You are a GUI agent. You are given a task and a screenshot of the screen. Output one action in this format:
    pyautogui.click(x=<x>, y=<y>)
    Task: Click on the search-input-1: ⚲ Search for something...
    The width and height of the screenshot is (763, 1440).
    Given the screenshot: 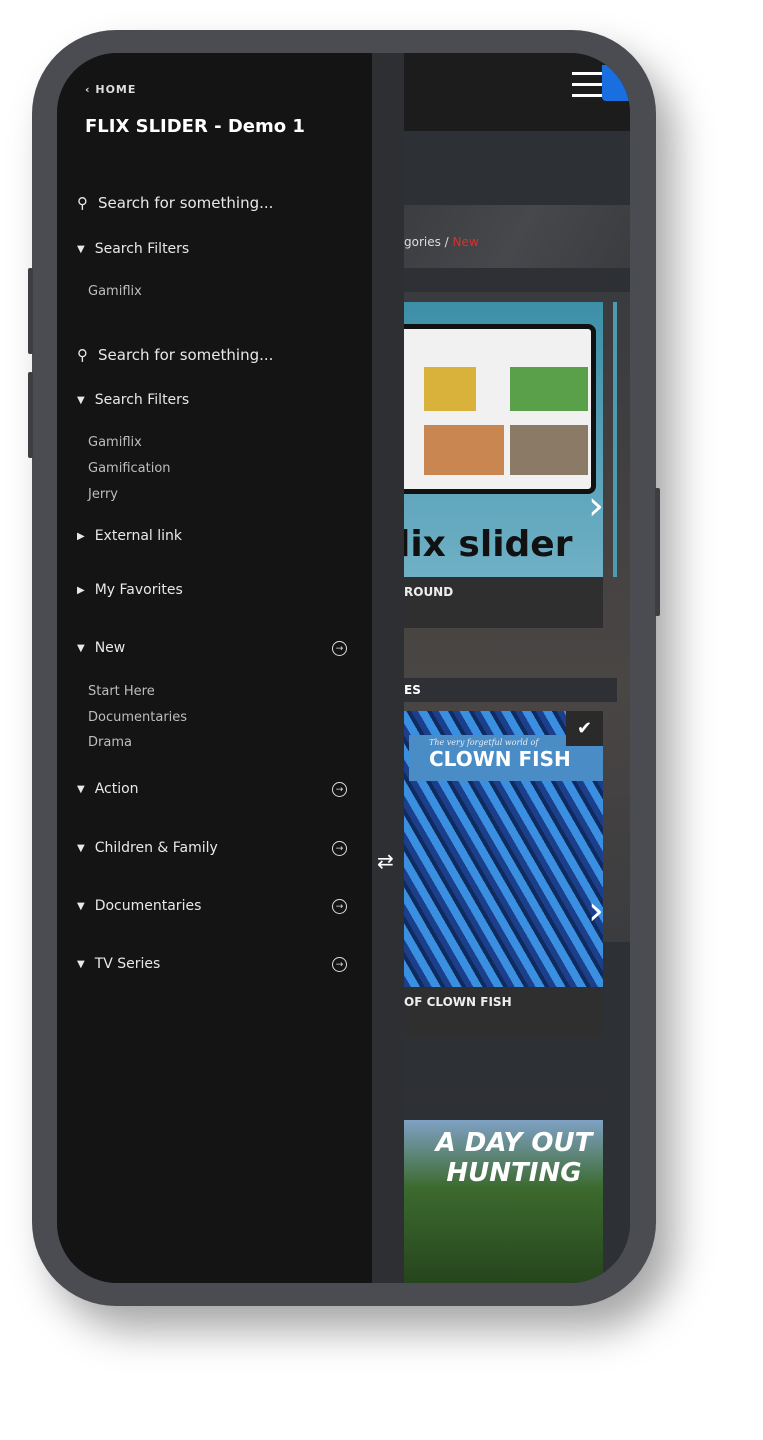 What is the action you would take?
    pyautogui.click(x=175, y=203)
    